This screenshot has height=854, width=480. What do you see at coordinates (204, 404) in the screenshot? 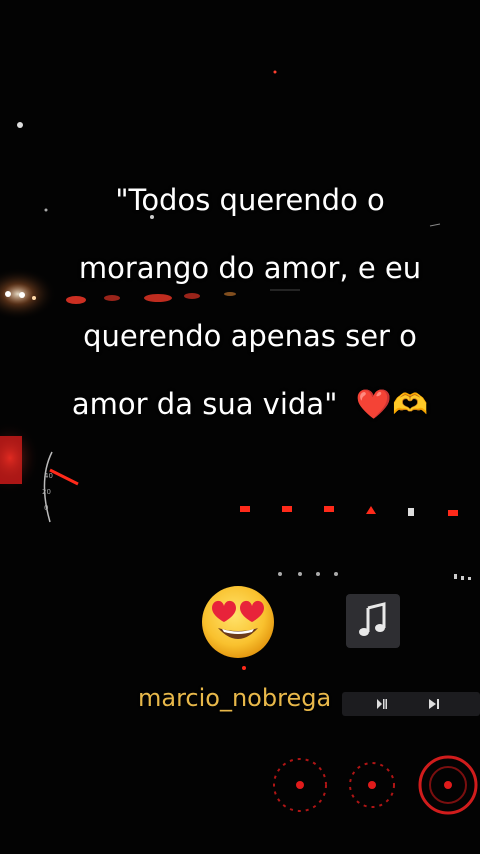
I see `quote-line-4-text: amor da sua vida"` at bounding box center [204, 404].